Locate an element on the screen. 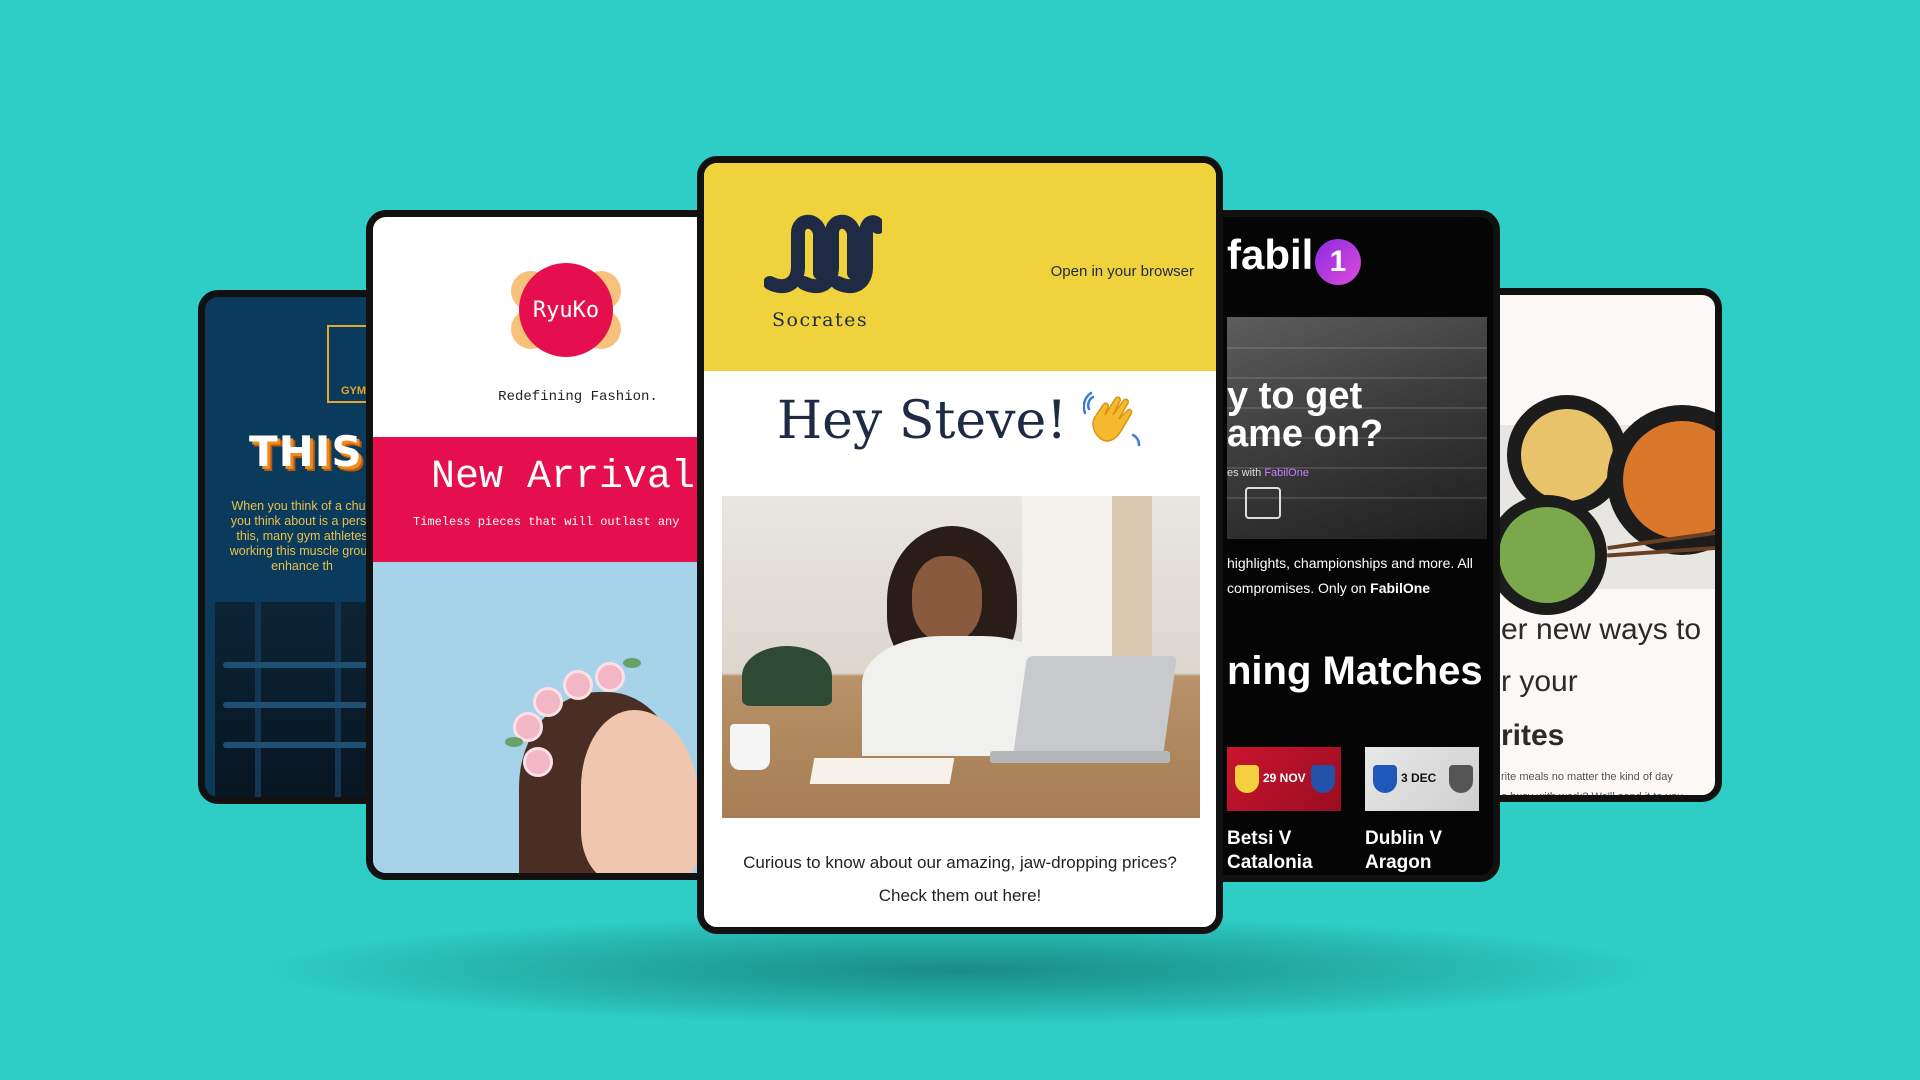  fabil-hero-line: y to get is located at coordinates (1295, 396).